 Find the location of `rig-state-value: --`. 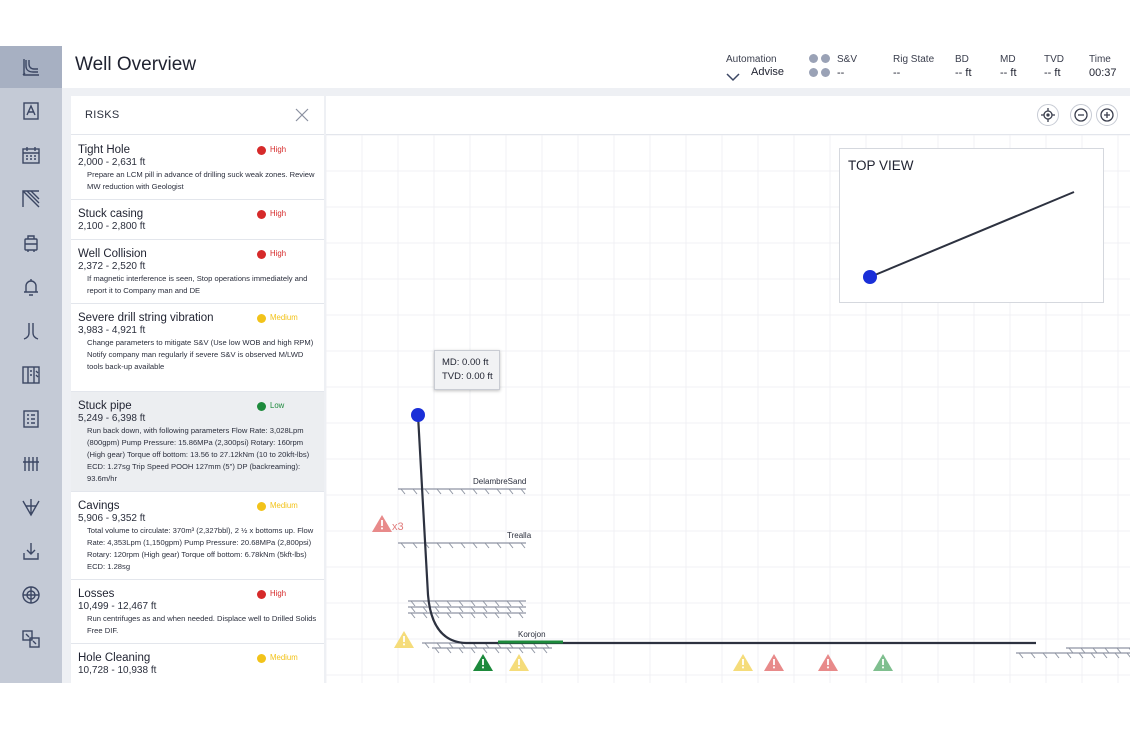

rig-state-value: -- is located at coordinates (897, 73).